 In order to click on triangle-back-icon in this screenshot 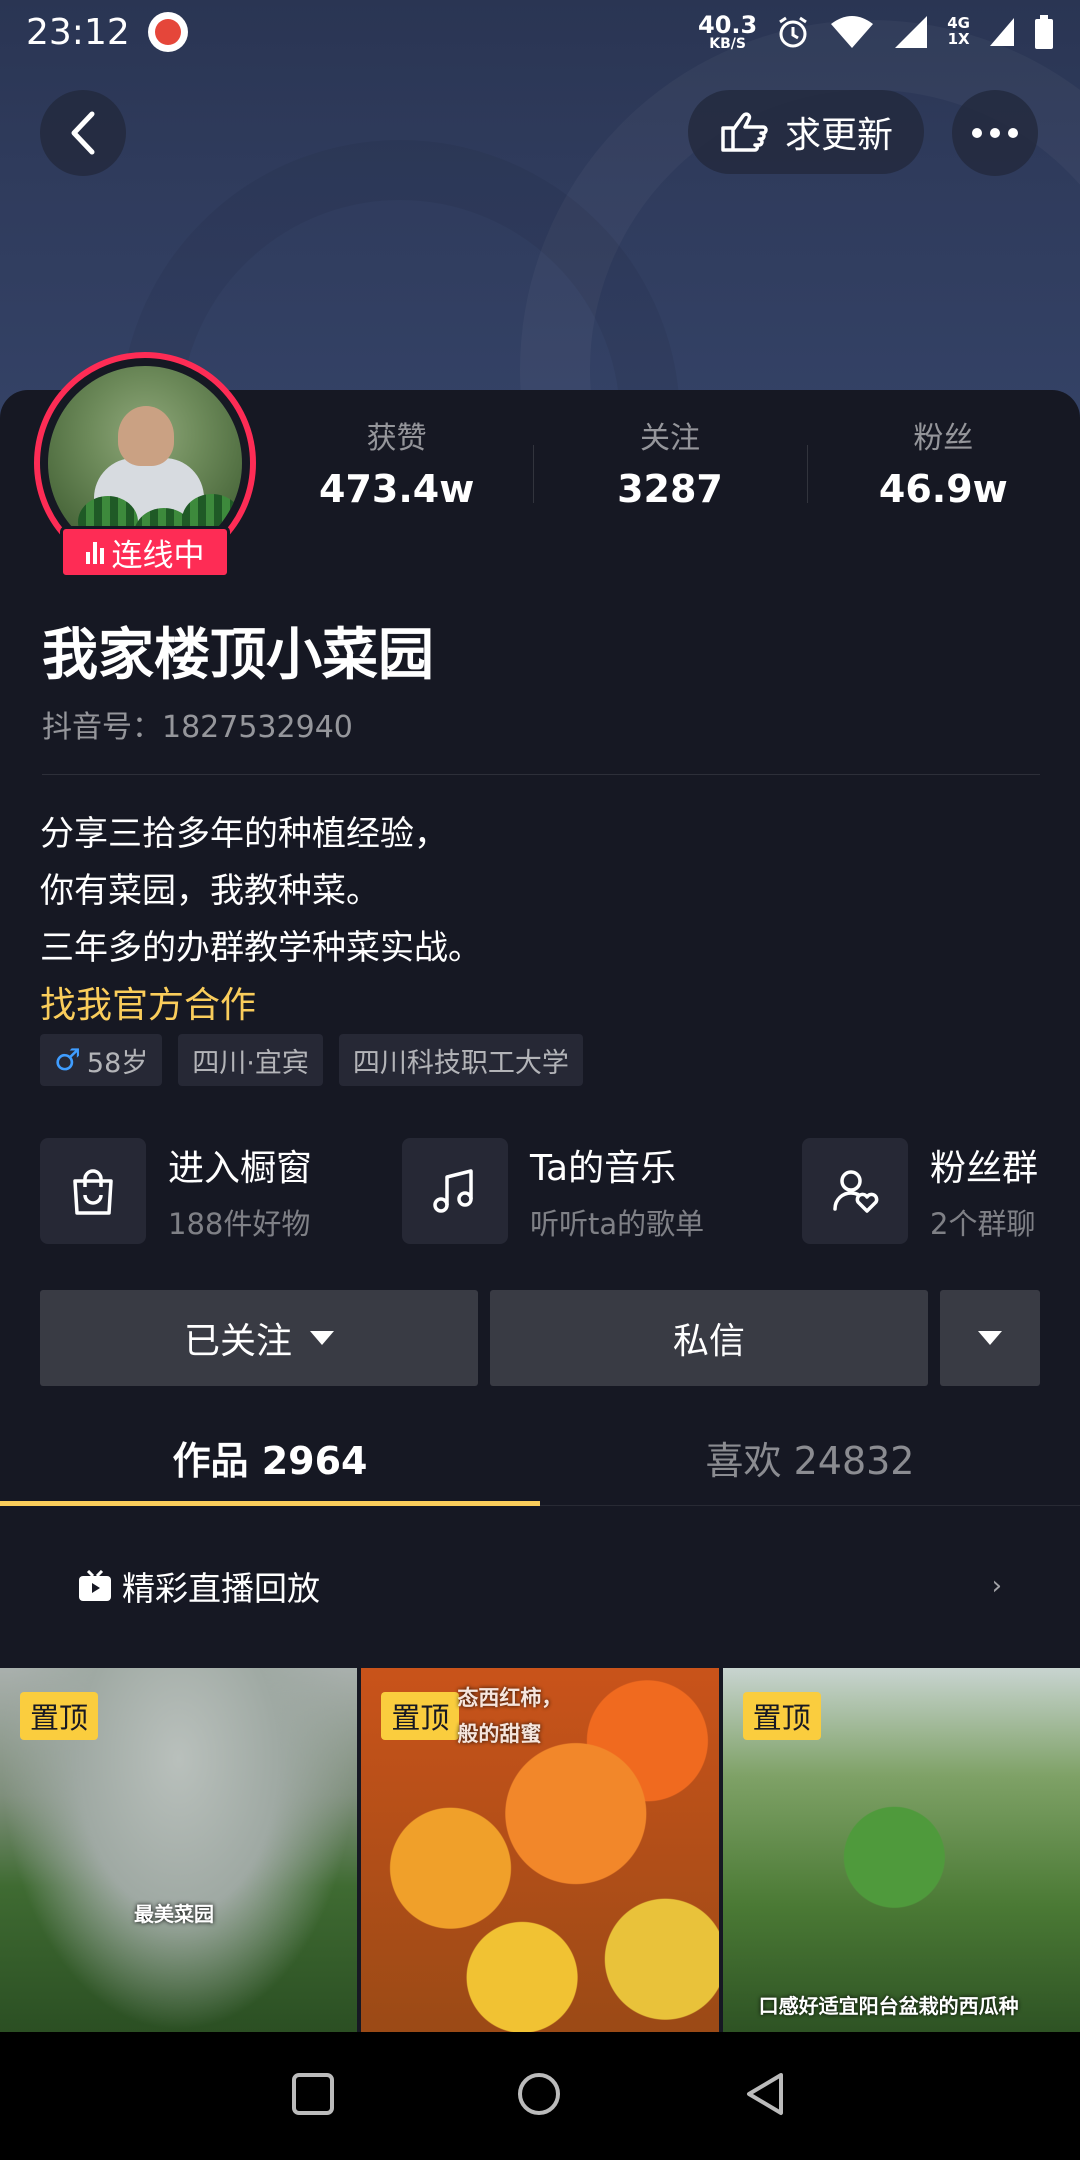, I will do `click(765, 2094)`.